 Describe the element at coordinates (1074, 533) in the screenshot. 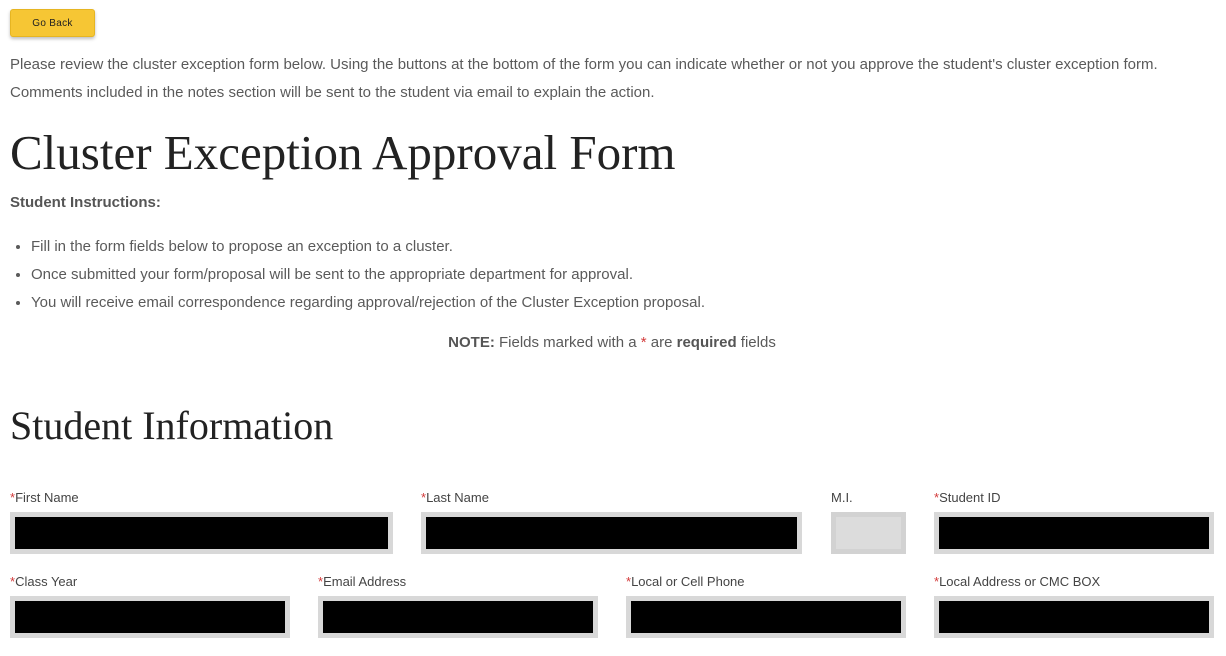

I see `student-id-input` at that location.